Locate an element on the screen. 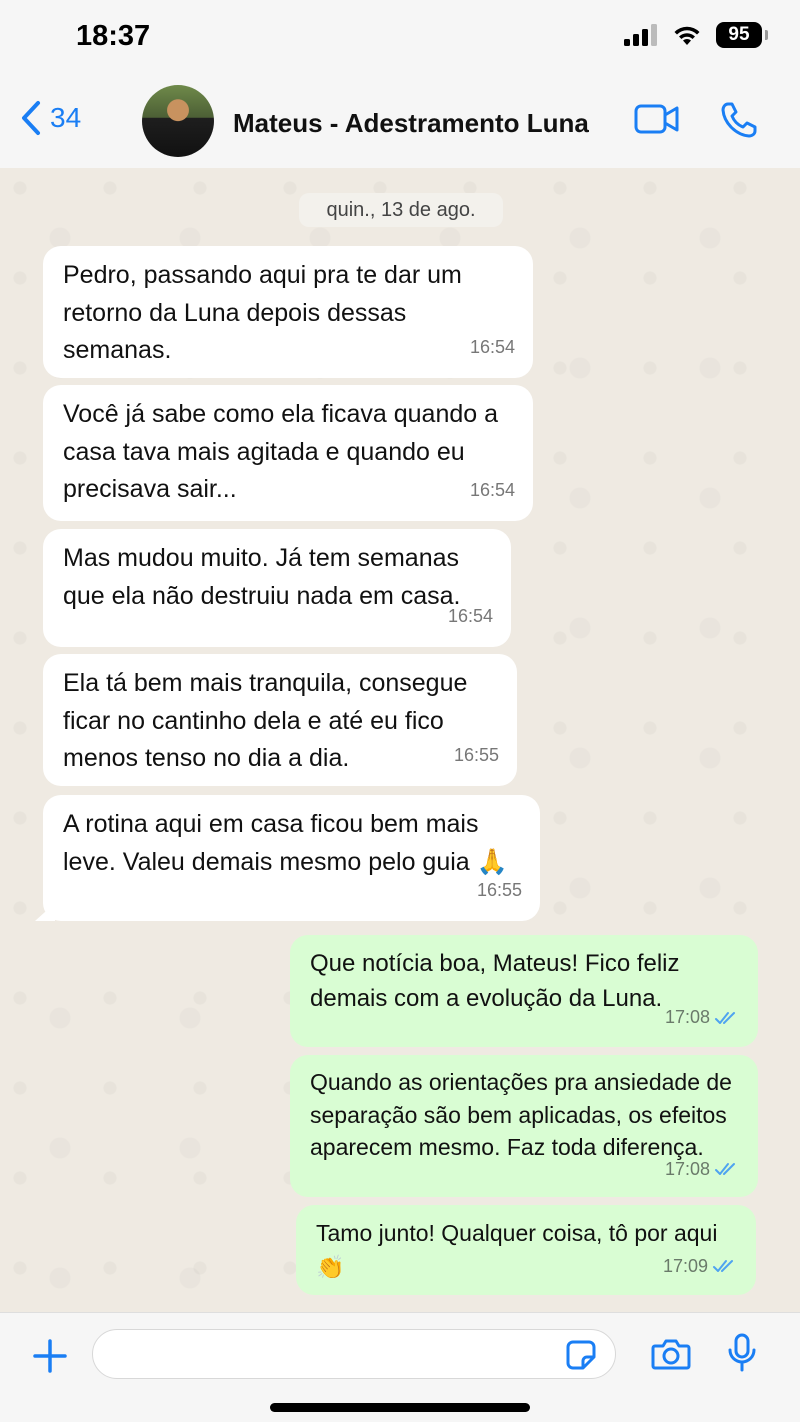 This screenshot has width=800, height=1422. wifi-icon is located at coordinates (687, 35).